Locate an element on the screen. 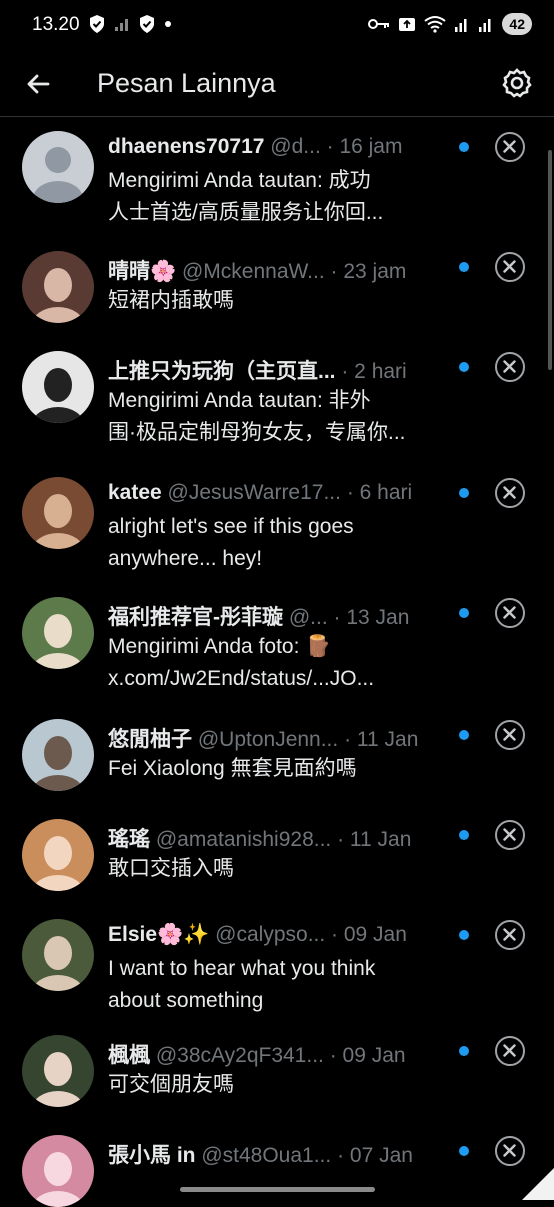 This screenshot has height=1207, width=554. message-preview: Fei Xiaolong 無套見面約嗎 is located at coordinates (273, 769).